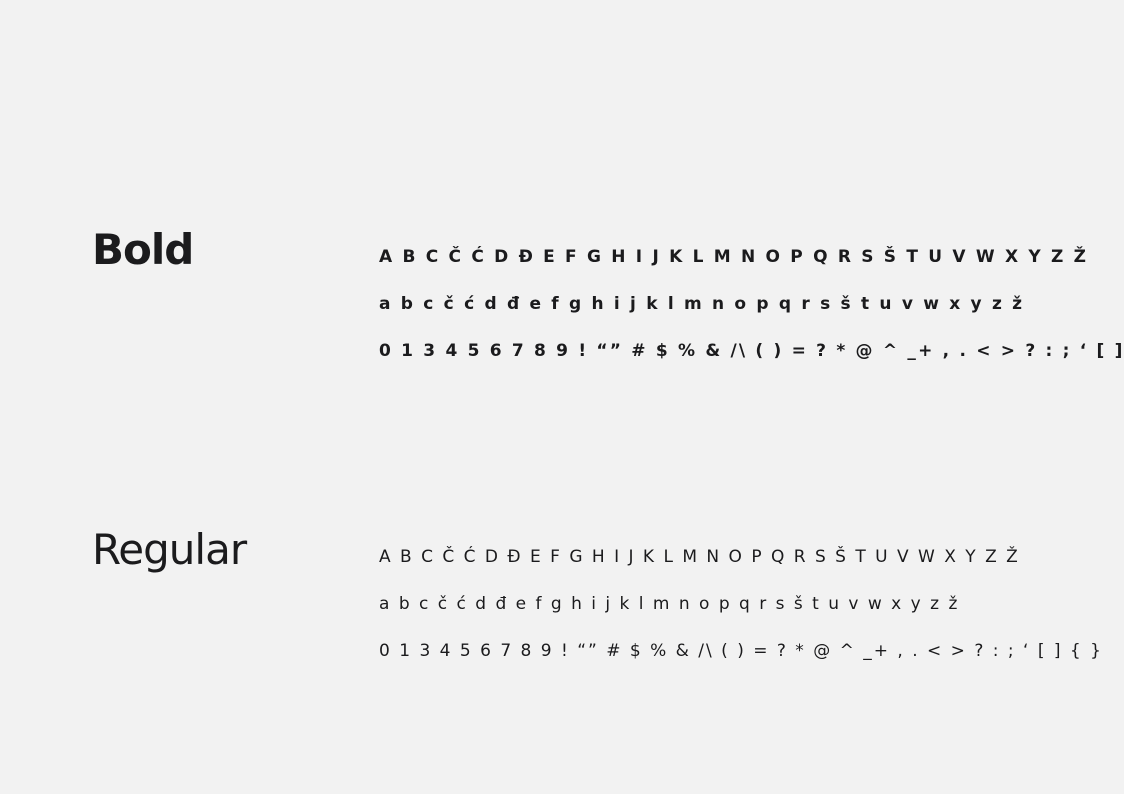  Describe the element at coordinates (169, 549) in the screenshot. I see `weight-title-regular: Regular` at that location.